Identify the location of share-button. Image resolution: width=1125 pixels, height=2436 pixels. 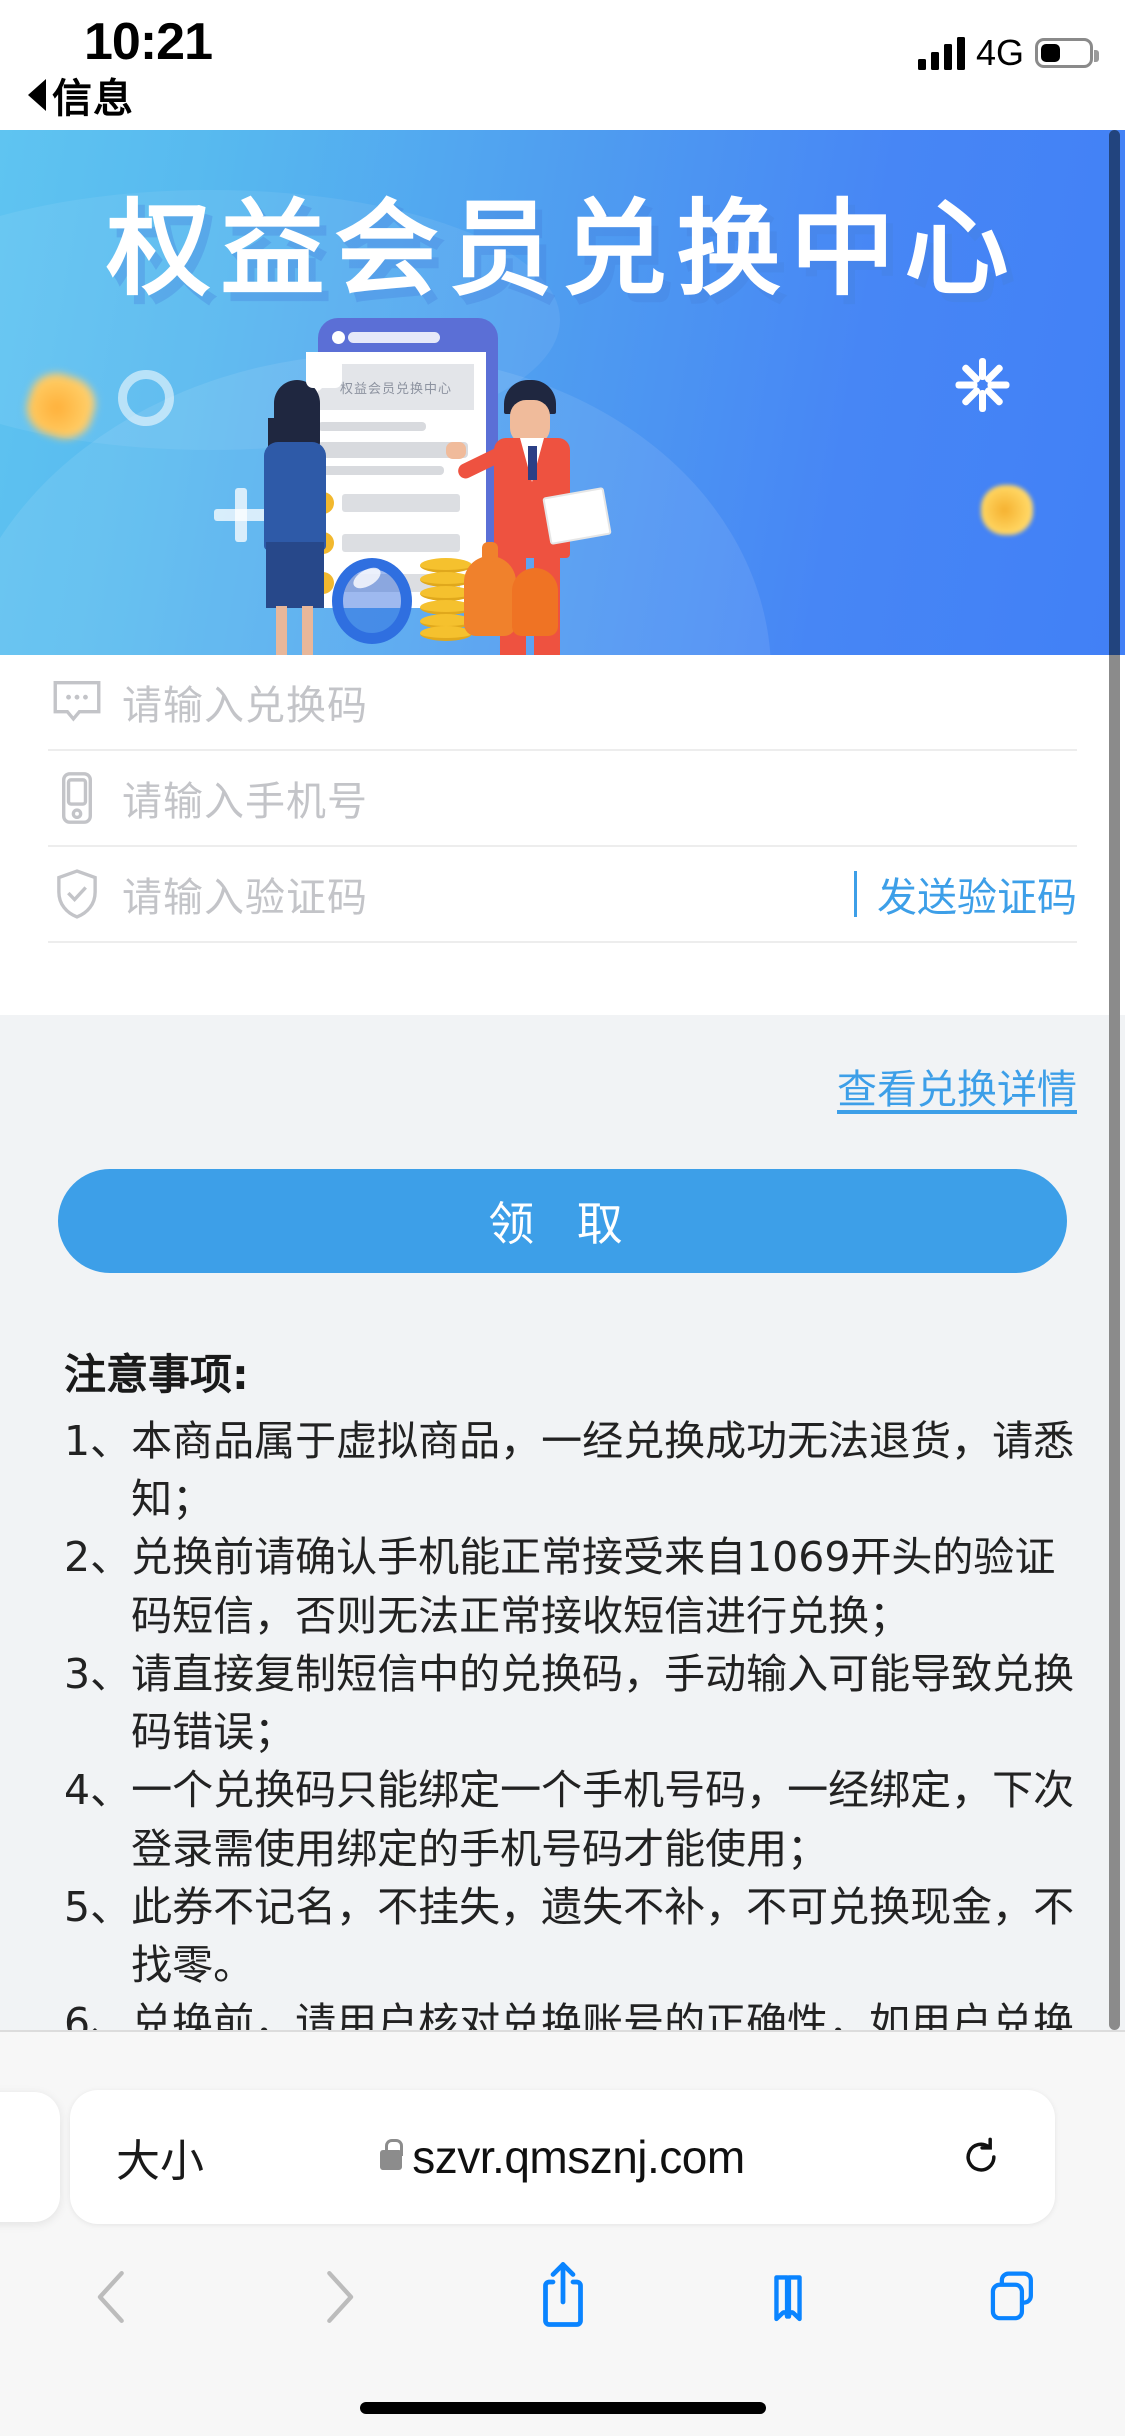
(562, 2297).